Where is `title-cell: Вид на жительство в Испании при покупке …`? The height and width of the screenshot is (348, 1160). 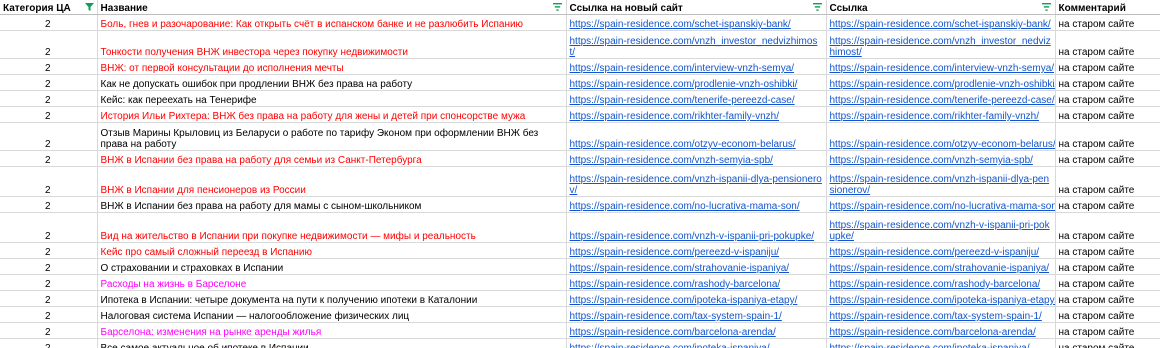 title-cell: Вид на жительство в Испании при покупке … is located at coordinates (332, 227).